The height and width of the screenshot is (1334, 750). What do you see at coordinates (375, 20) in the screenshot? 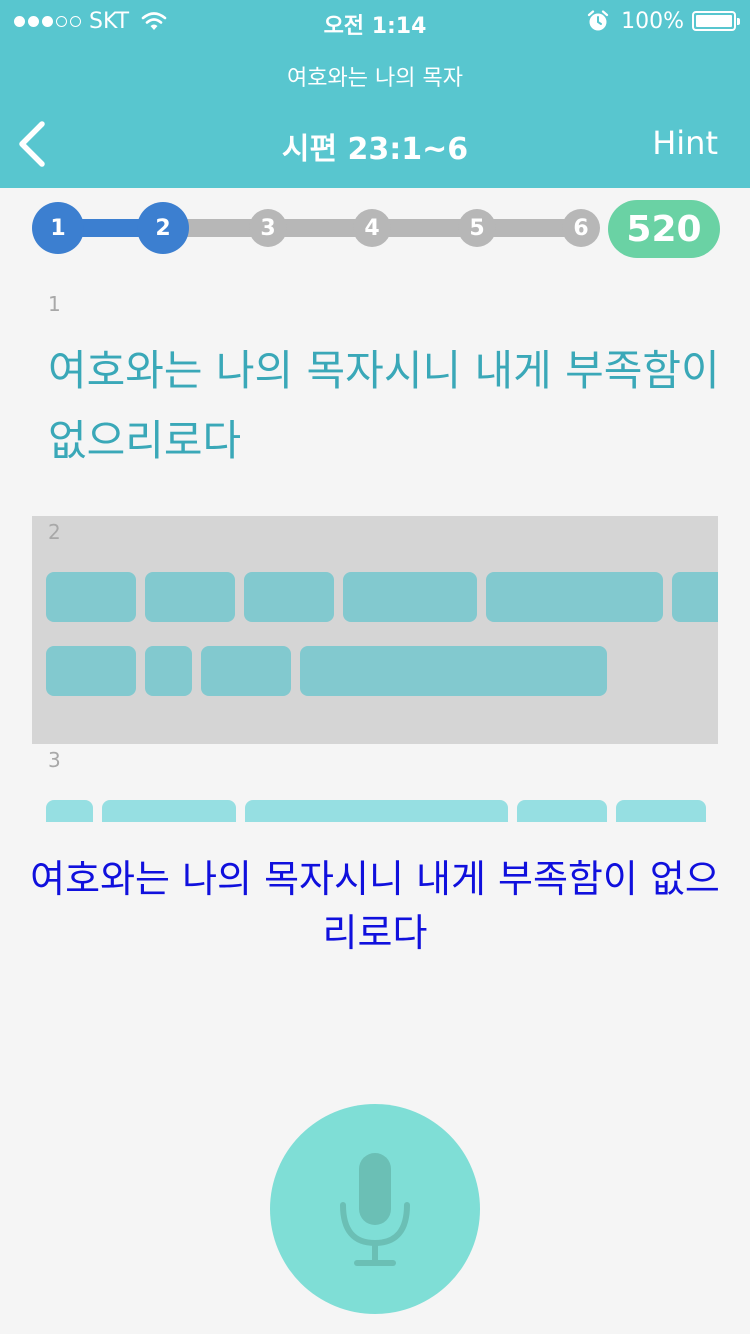
I see `status-bar: SKT 오전 1:14 100%` at bounding box center [375, 20].